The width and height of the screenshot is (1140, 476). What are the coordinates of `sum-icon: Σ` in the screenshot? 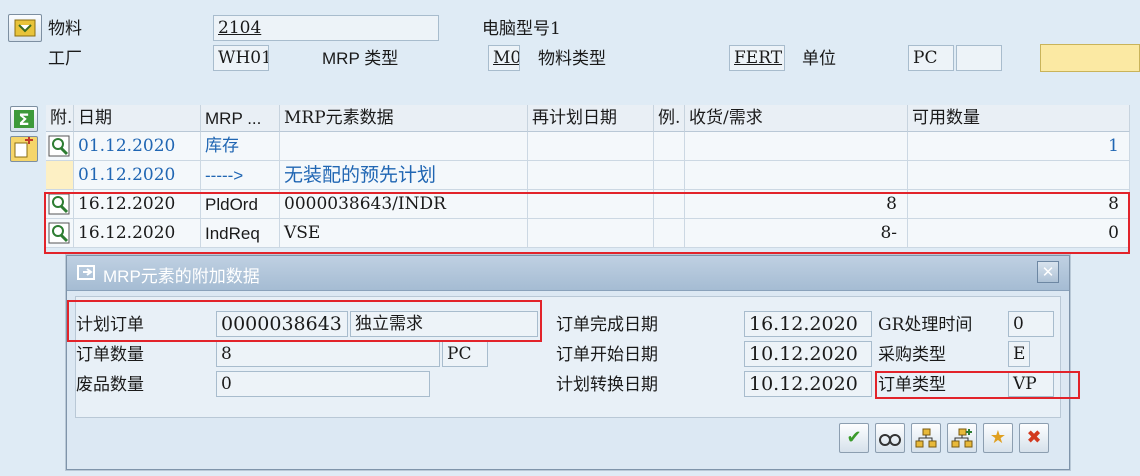 It's located at (24, 119).